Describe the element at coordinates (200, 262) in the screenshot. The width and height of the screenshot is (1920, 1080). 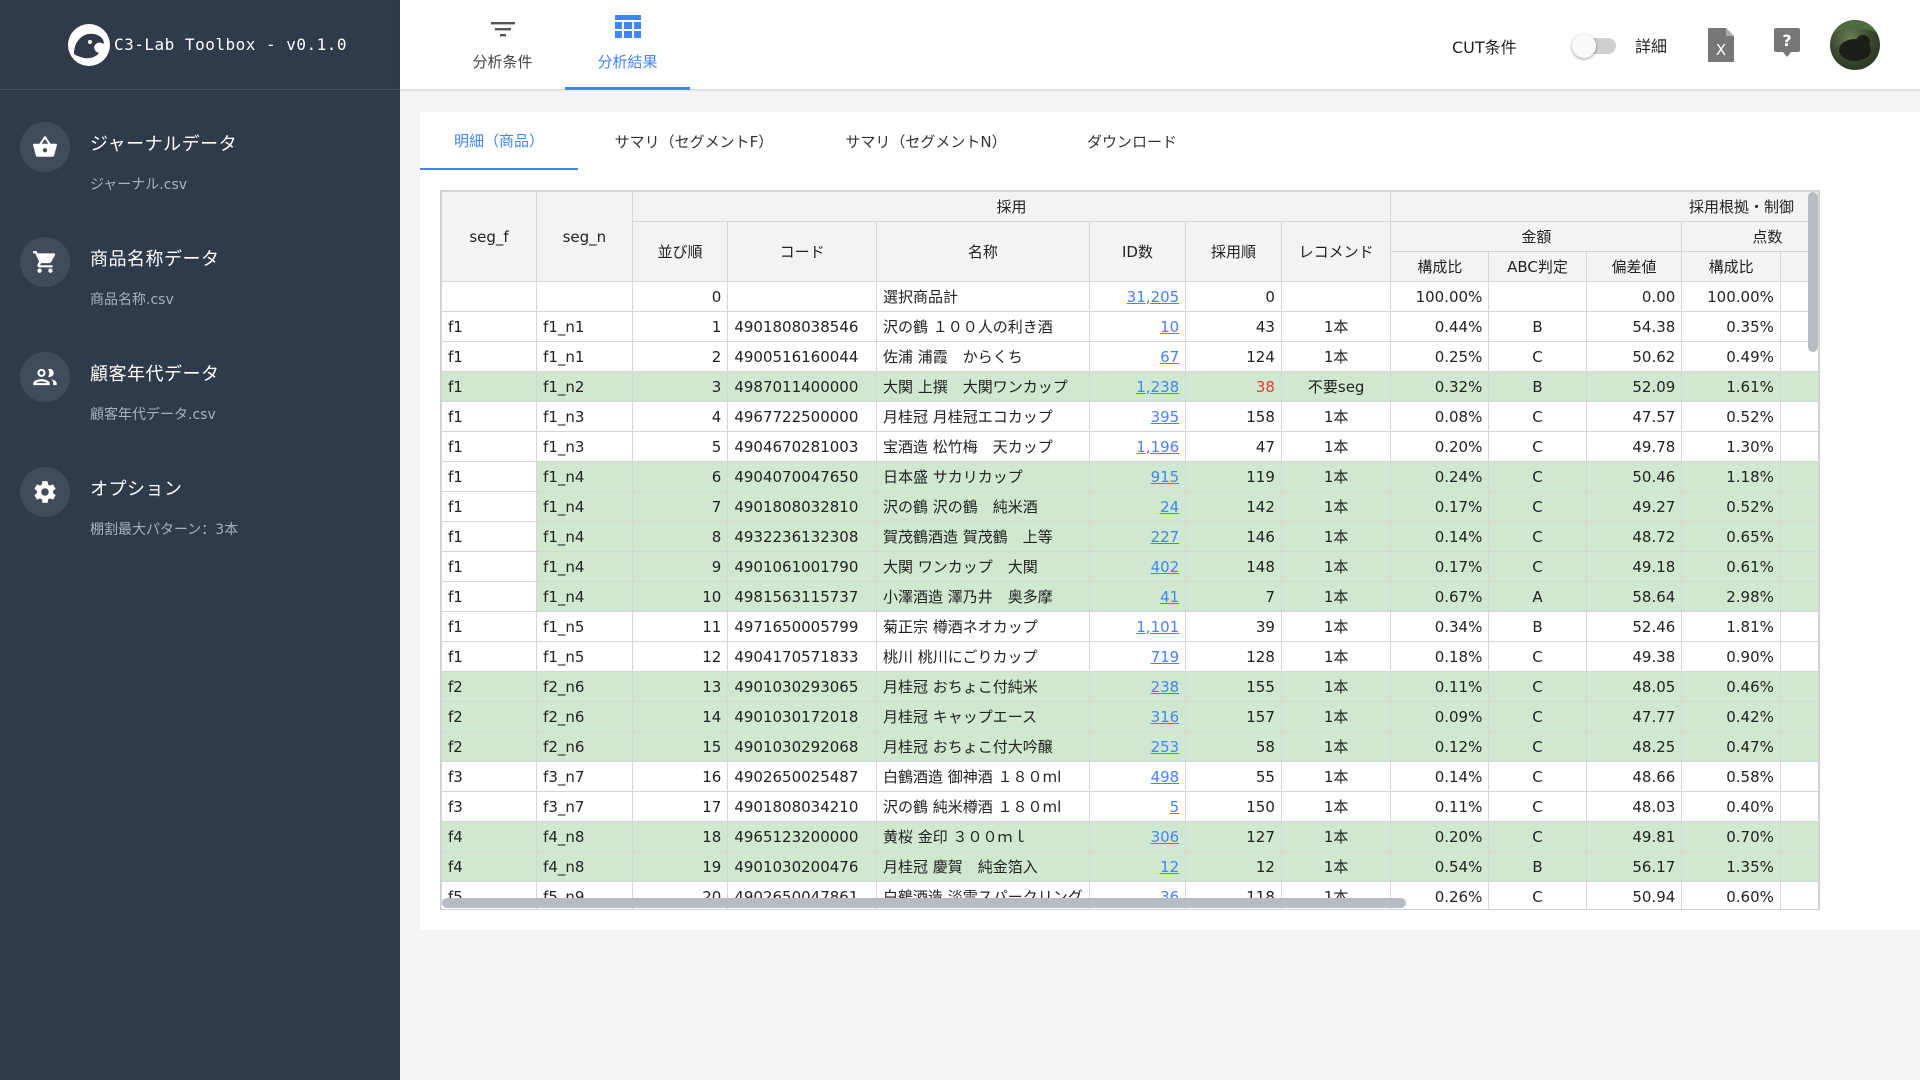
I see `sidebar-item-product: 商品名称データ 商品名称.csv` at that location.